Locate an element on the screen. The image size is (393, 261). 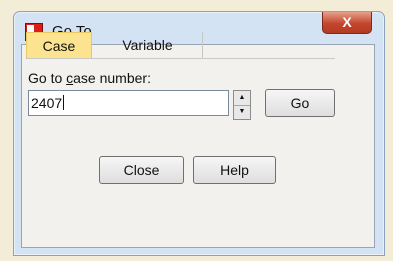
spin-up-icon: ▲ is located at coordinates (242, 98).